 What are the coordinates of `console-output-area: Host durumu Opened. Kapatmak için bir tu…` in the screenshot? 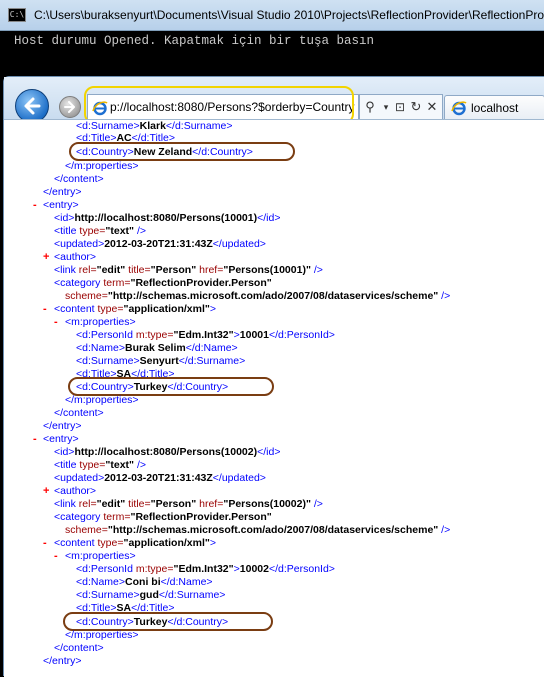 It's located at (272, 53).